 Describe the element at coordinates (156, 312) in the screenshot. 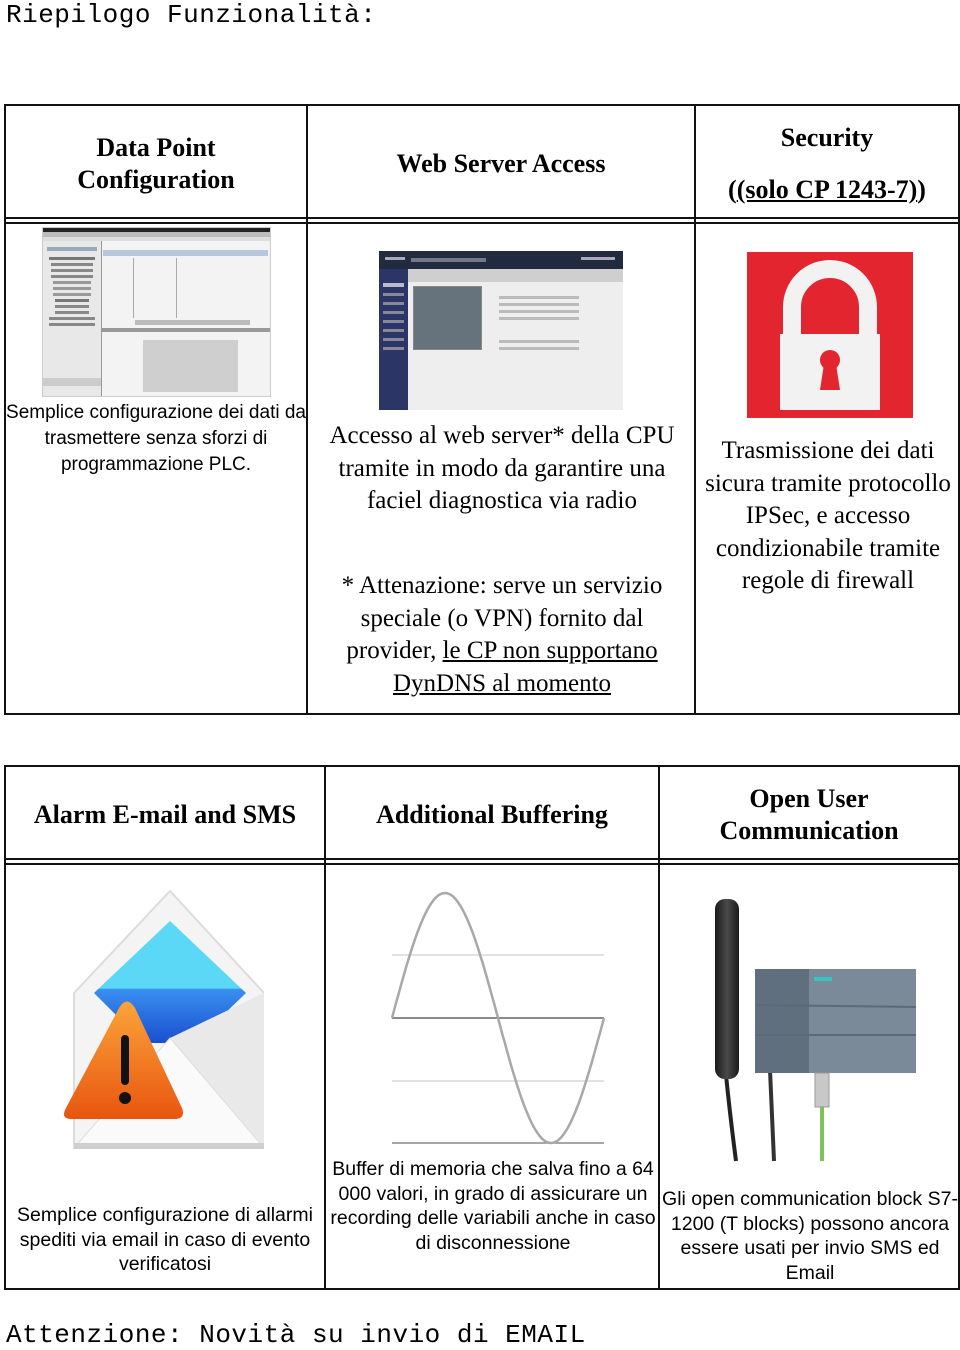

I see `tia-portal-screenshot` at that location.